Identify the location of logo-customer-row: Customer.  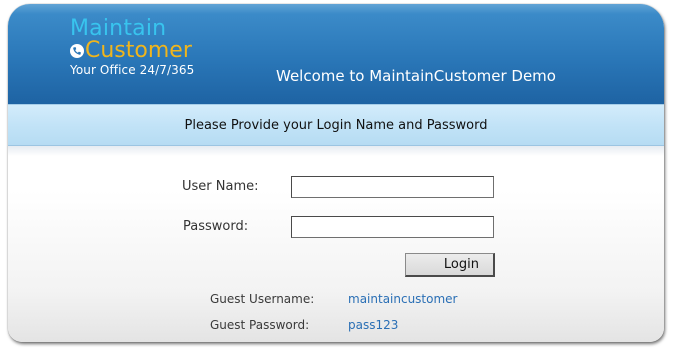
(131, 51).